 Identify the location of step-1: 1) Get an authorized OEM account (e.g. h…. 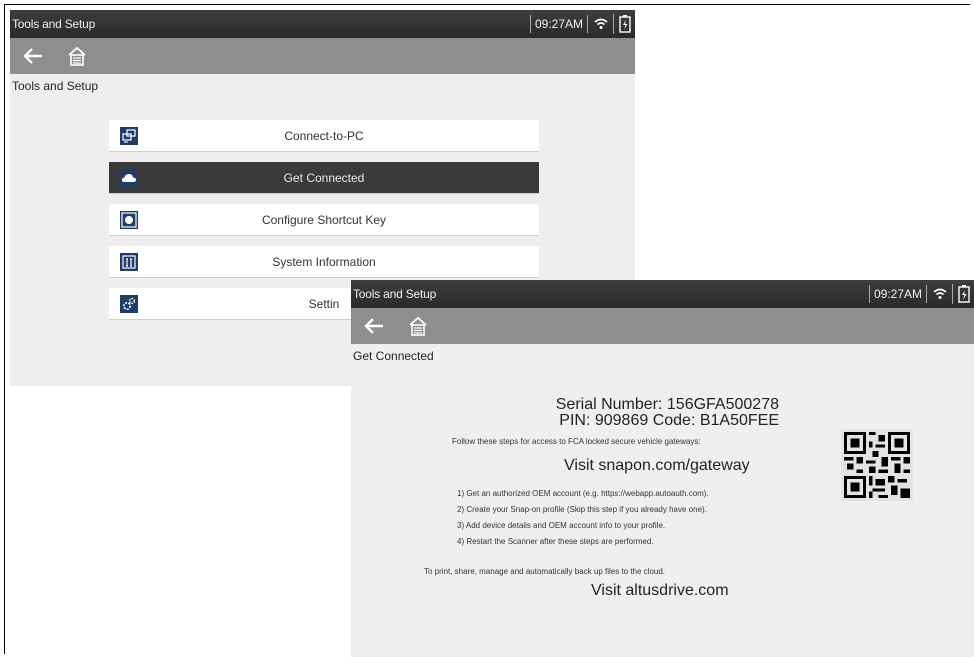
(583, 493).